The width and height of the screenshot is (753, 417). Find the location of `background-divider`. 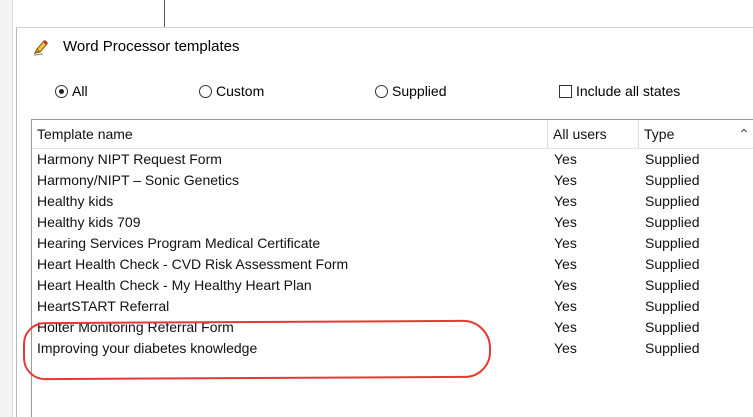

background-divider is located at coordinates (164, 13).